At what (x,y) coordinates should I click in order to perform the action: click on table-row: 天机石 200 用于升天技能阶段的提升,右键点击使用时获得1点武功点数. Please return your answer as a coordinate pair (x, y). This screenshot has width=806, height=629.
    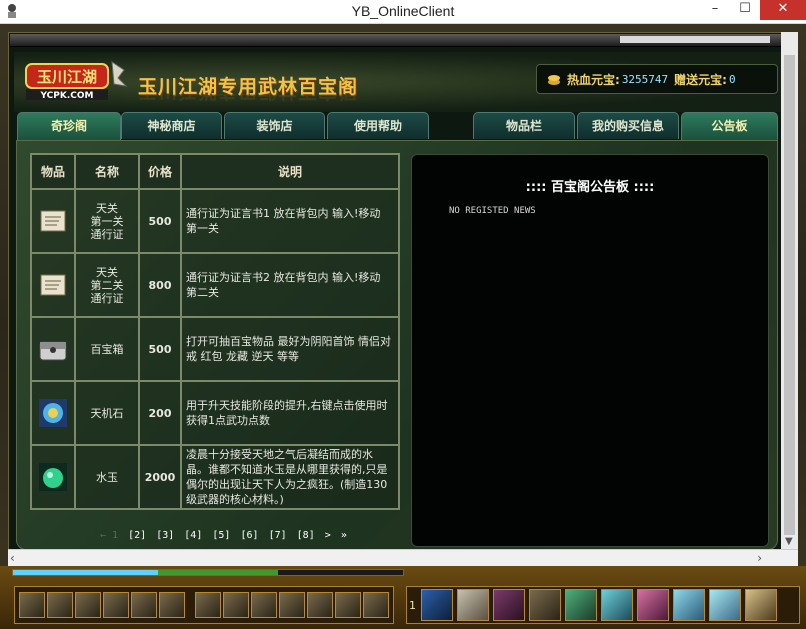
    Looking at the image, I should click on (215, 413).